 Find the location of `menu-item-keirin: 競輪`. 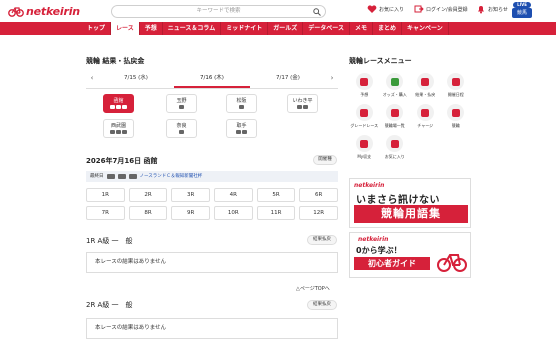

menu-item-keirin: 競輪 is located at coordinates (456, 116).